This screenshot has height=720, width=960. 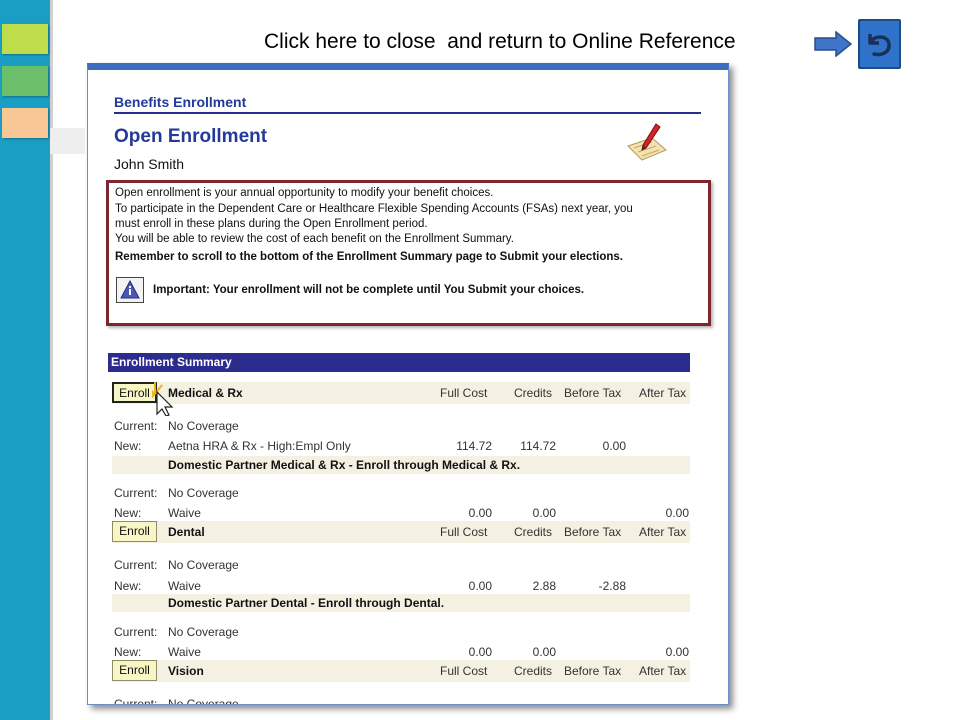 I want to click on employee-name: John Smith, so click(x=149, y=164).